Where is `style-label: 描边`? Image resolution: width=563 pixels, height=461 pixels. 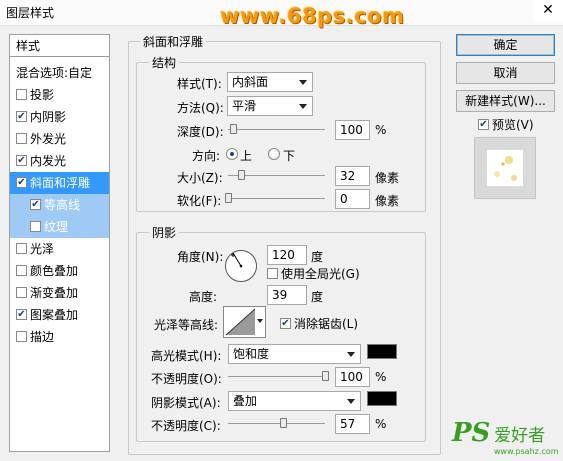
style-label: 描边 is located at coordinates (42, 337).